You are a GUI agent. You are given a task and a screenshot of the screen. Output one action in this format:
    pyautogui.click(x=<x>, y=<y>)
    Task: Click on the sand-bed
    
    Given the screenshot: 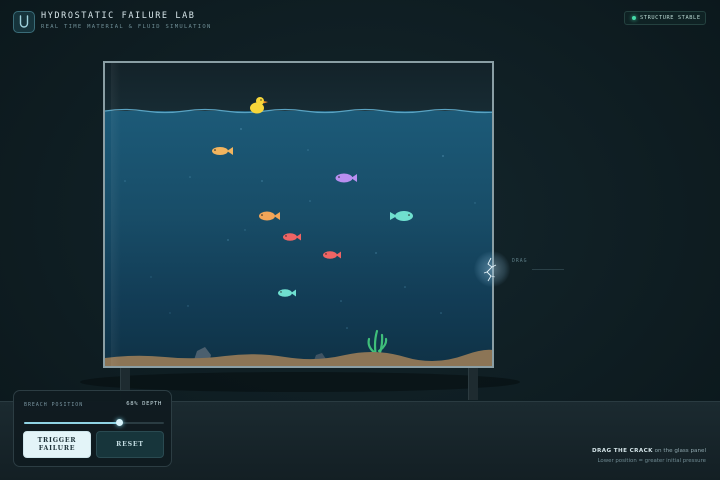 What is the action you would take?
    pyautogui.click(x=298, y=357)
    